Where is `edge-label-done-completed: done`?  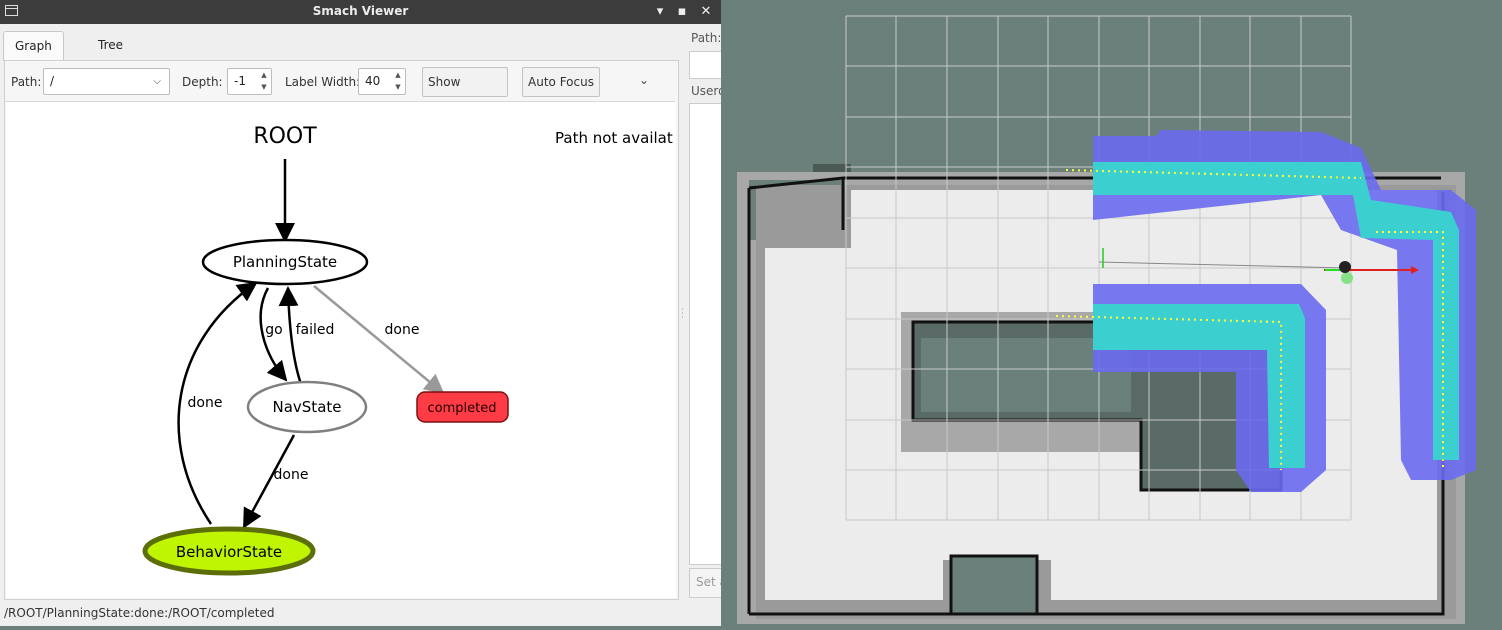
edge-label-done-completed: done is located at coordinates (402, 330).